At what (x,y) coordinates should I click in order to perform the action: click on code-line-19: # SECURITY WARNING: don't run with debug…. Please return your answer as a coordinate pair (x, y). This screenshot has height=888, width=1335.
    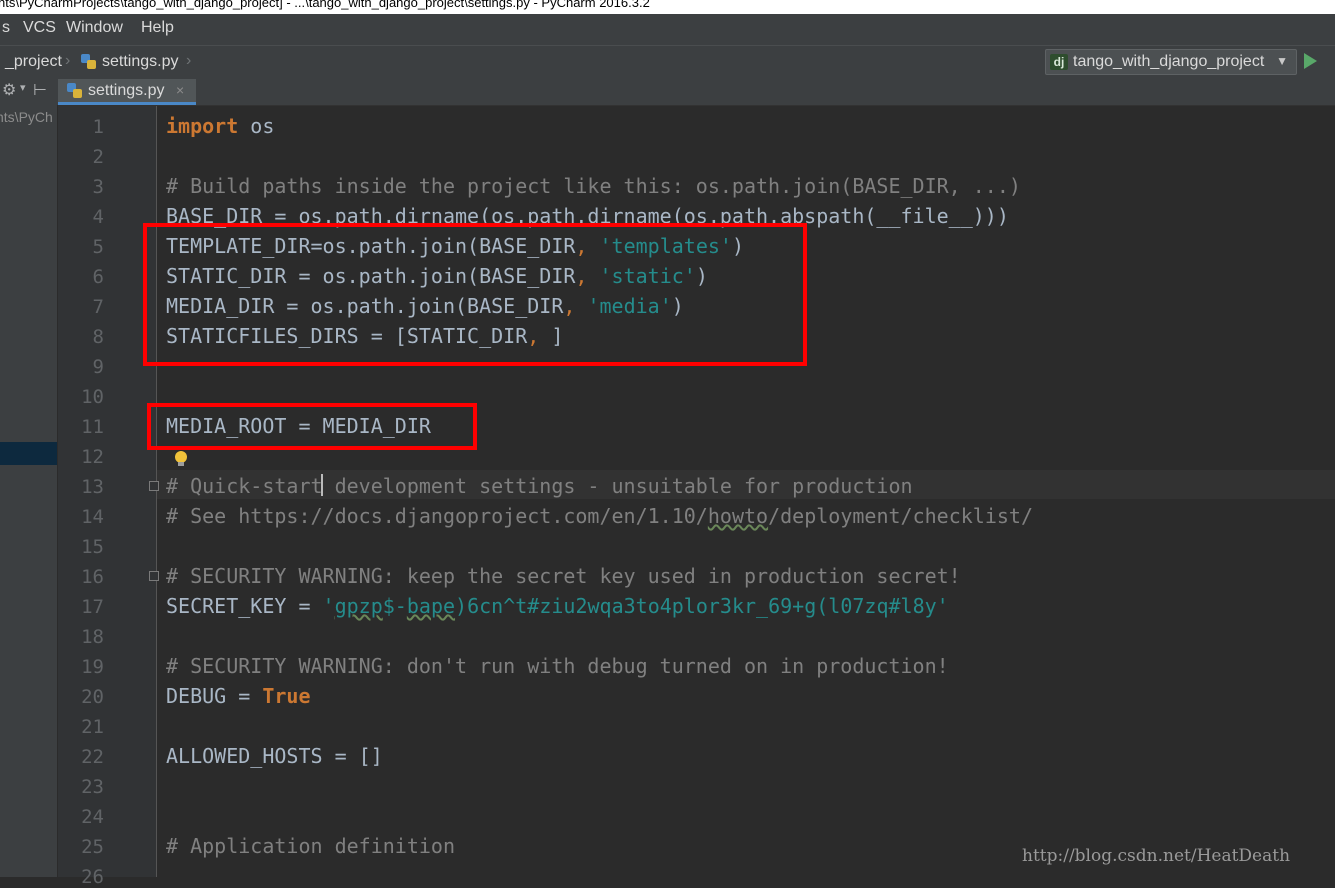
    Looking at the image, I should click on (557, 666).